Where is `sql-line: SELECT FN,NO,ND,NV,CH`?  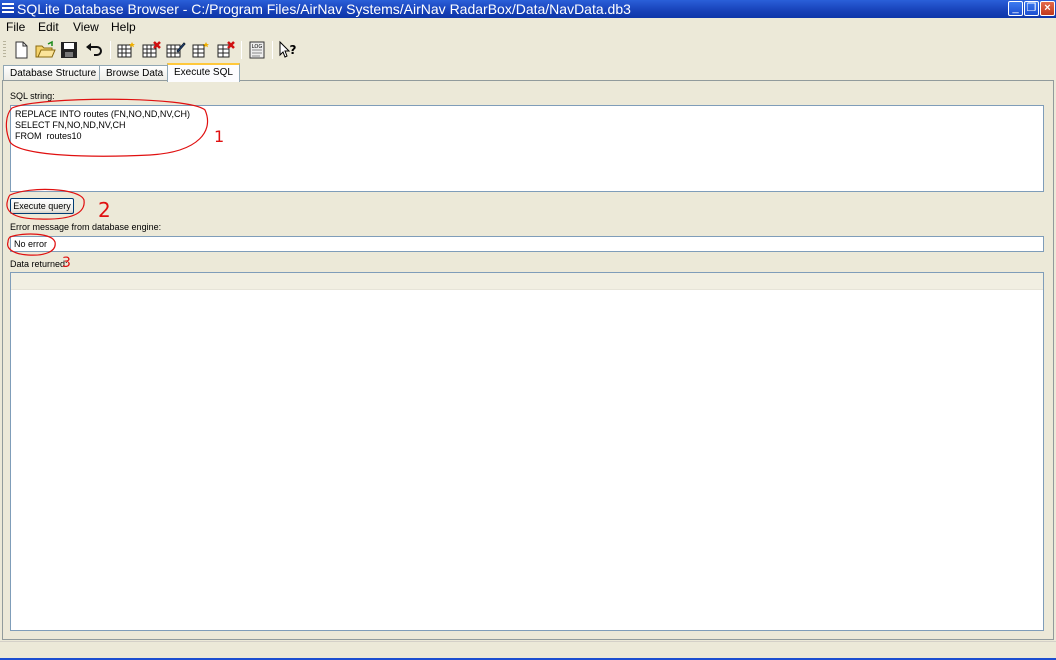 sql-line: SELECT FN,NO,ND,NV,CH is located at coordinates (70, 125).